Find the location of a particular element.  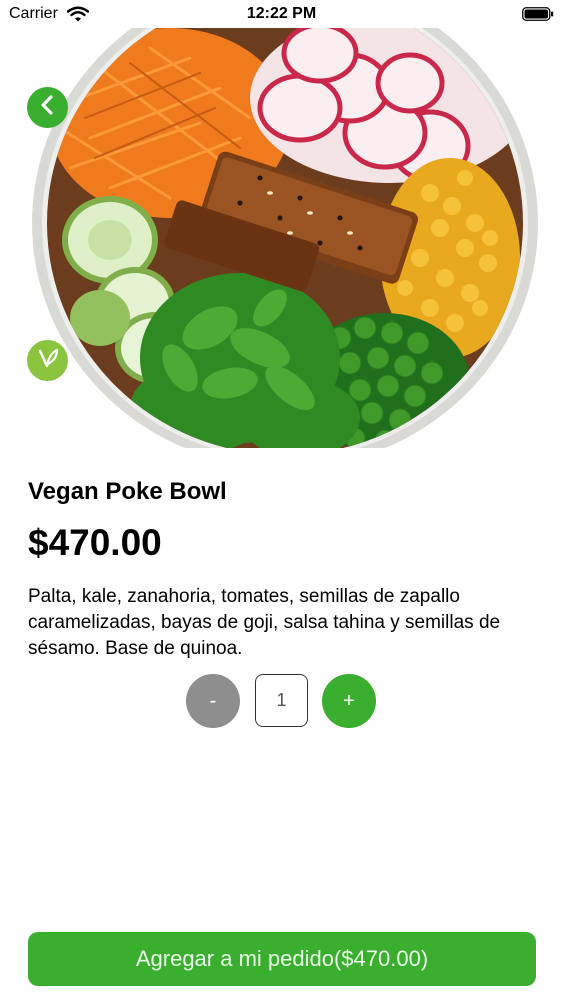

quantity-field: 1 is located at coordinates (281, 700).